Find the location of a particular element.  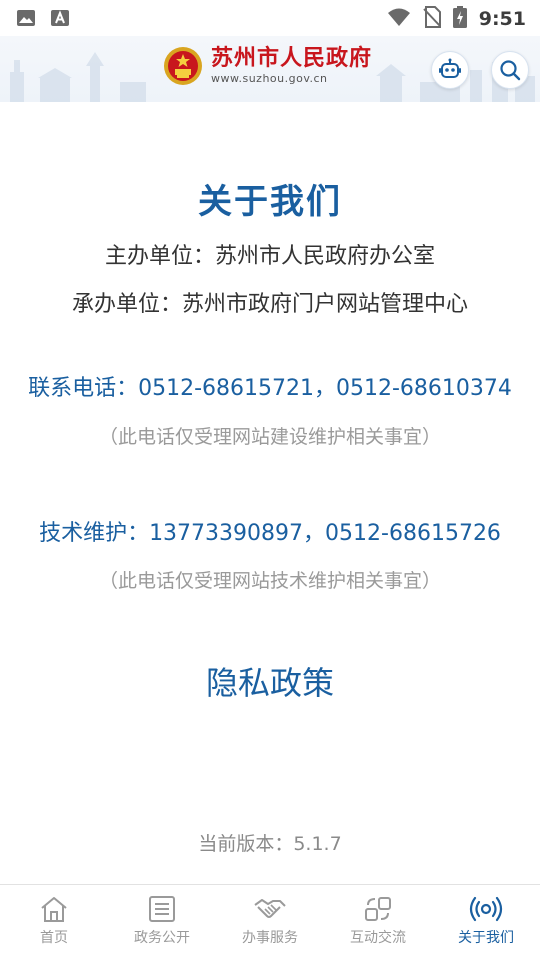

nav-label: 办事服务 is located at coordinates (270, 938).